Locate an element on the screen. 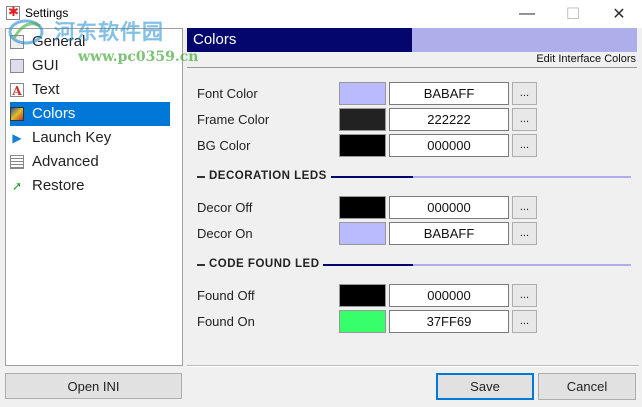 Image resolution: width=642 pixels, height=407 pixels. window-title: Settings is located at coordinates (47, 13).